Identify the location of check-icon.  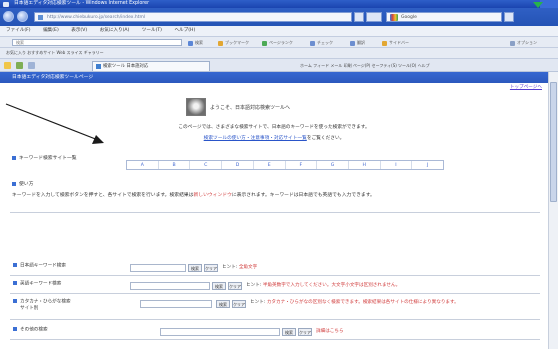
(312, 43).